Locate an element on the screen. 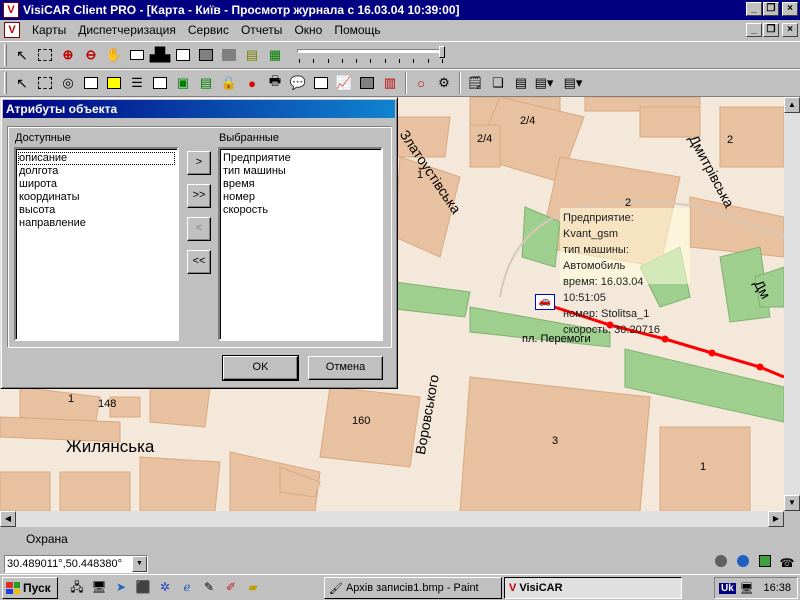 The image size is (800, 600). settings-icon: ⚙ is located at coordinates (444, 83).